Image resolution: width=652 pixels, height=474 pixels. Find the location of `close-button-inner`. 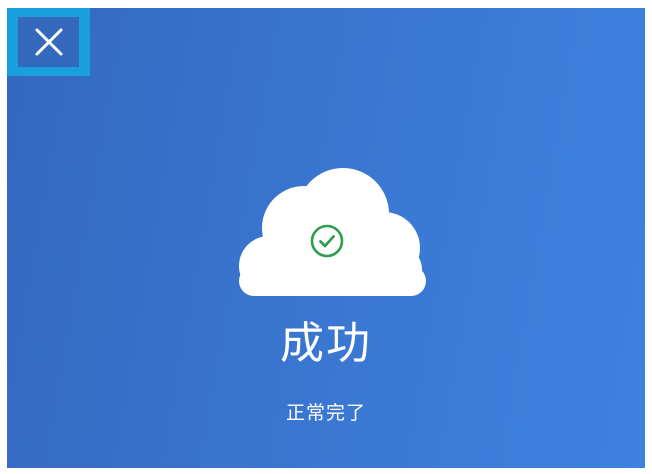

close-button-inner is located at coordinates (48, 42).